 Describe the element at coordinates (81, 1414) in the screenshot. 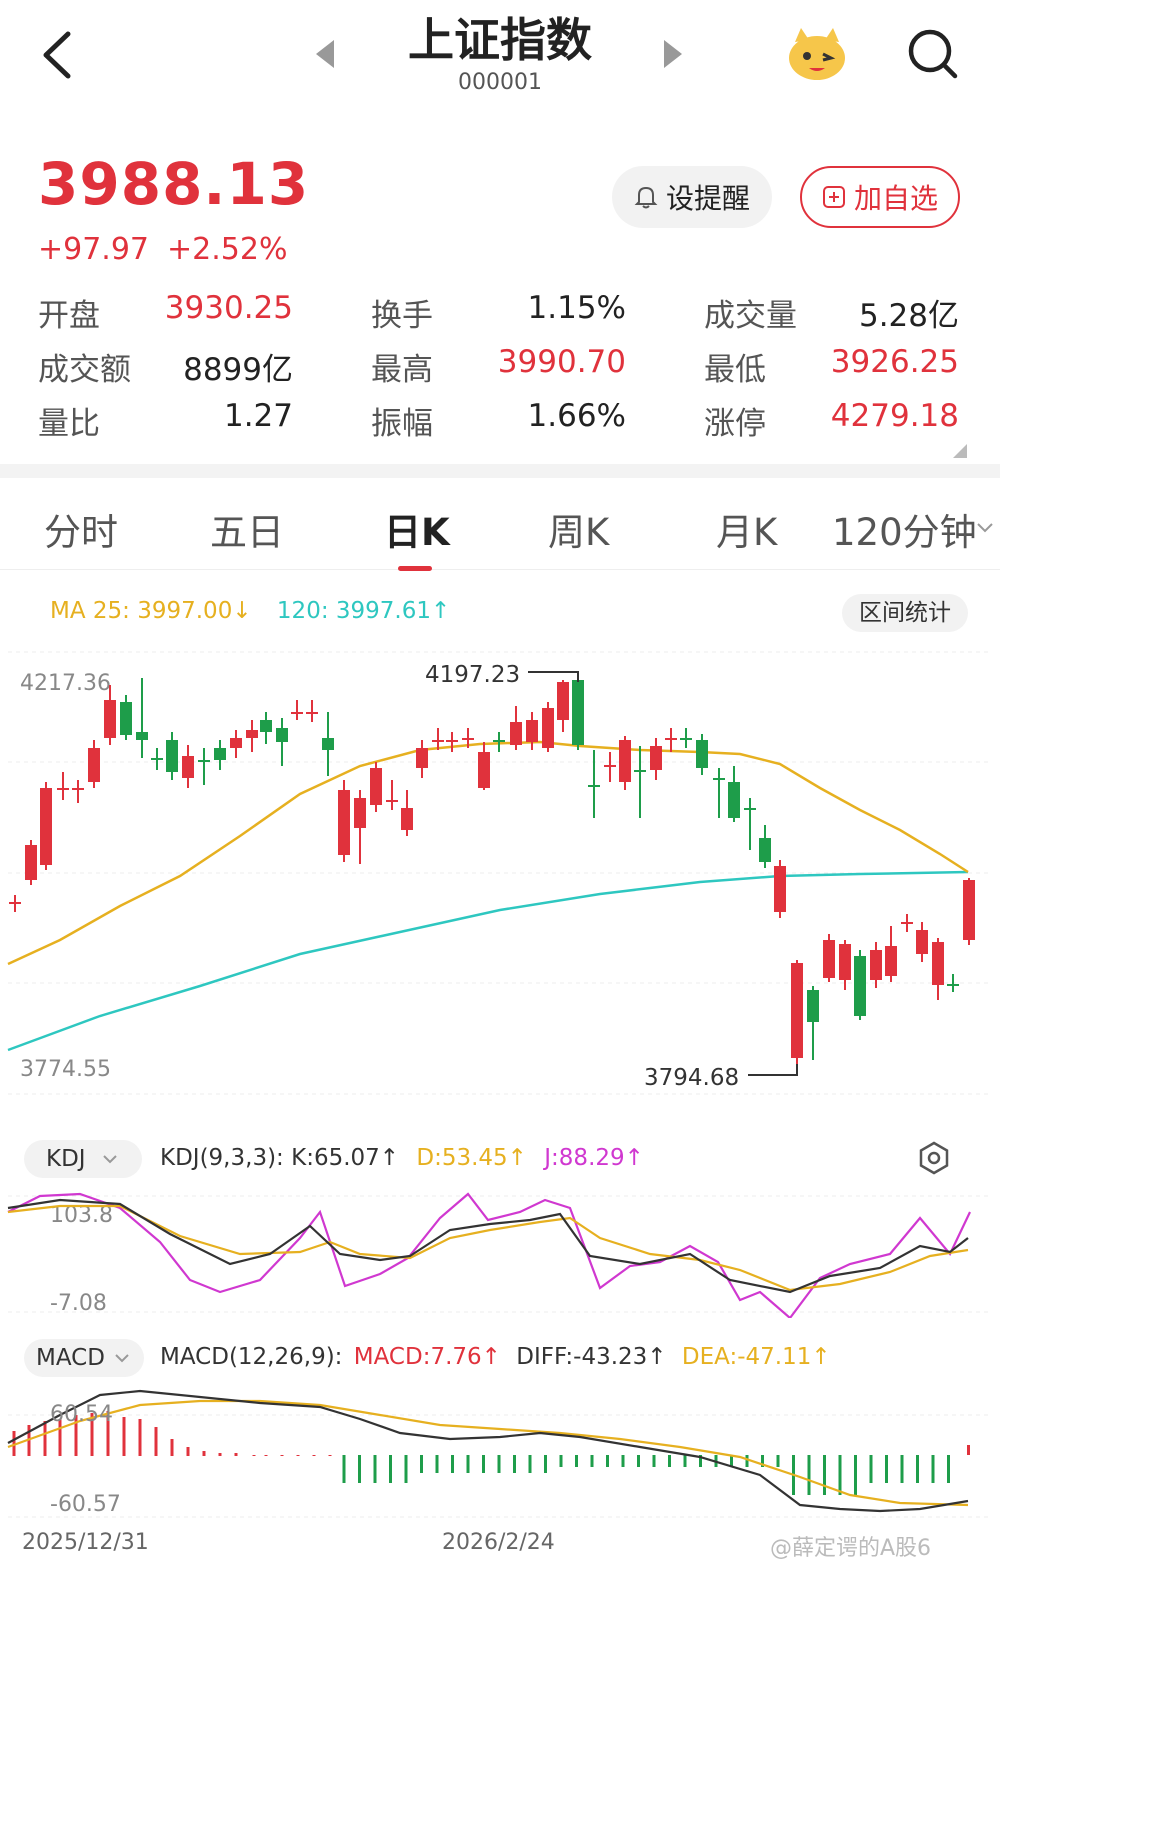

I see `macd-ytop-label: 60.54` at that location.